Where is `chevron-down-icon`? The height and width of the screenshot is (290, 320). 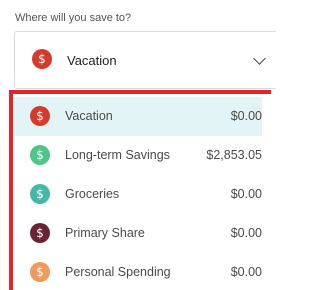
chevron-down-icon is located at coordinates (259, 58).